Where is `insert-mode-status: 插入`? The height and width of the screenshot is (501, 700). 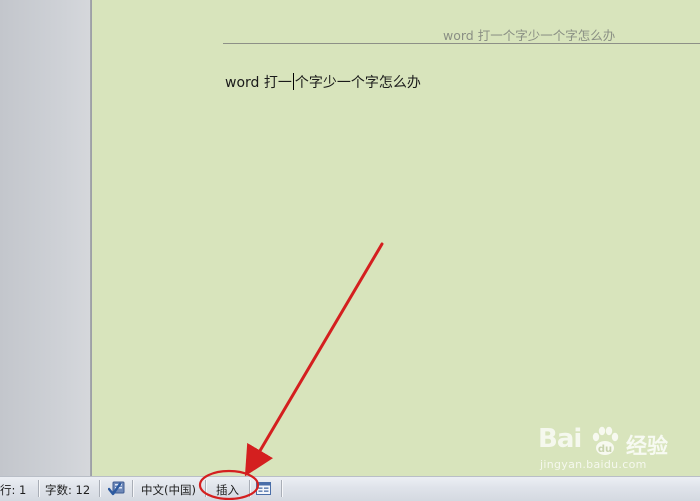 insert-mode-status: 插入 is located at coordinates (227, 490).